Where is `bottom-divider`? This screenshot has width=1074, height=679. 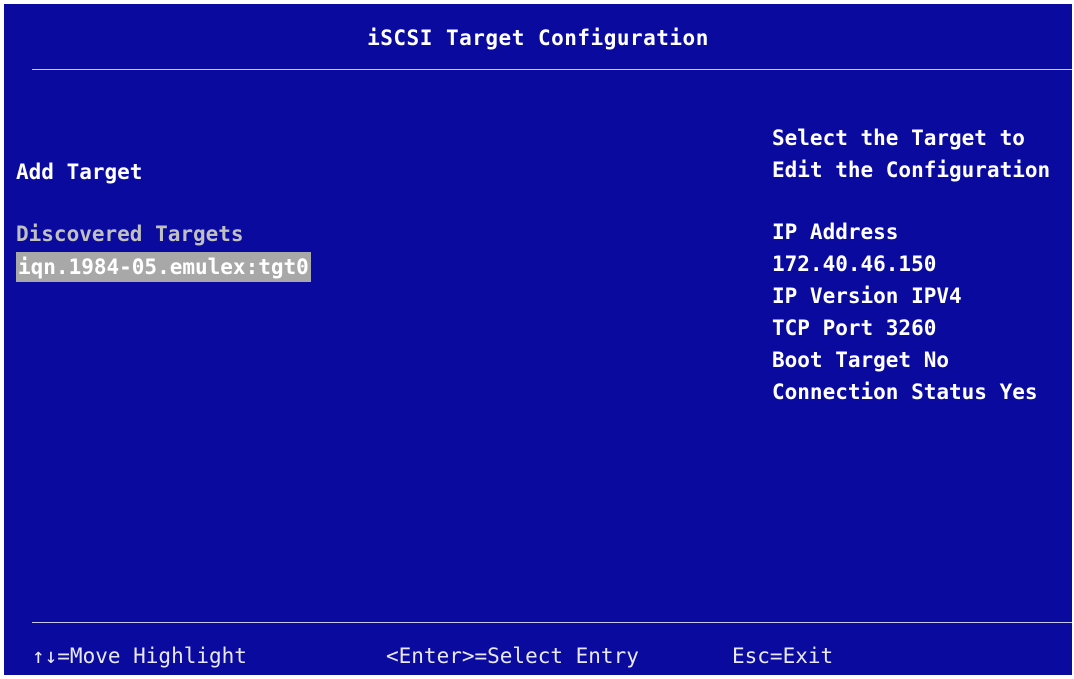 bottom-divider is located at coordinates (552, 622).